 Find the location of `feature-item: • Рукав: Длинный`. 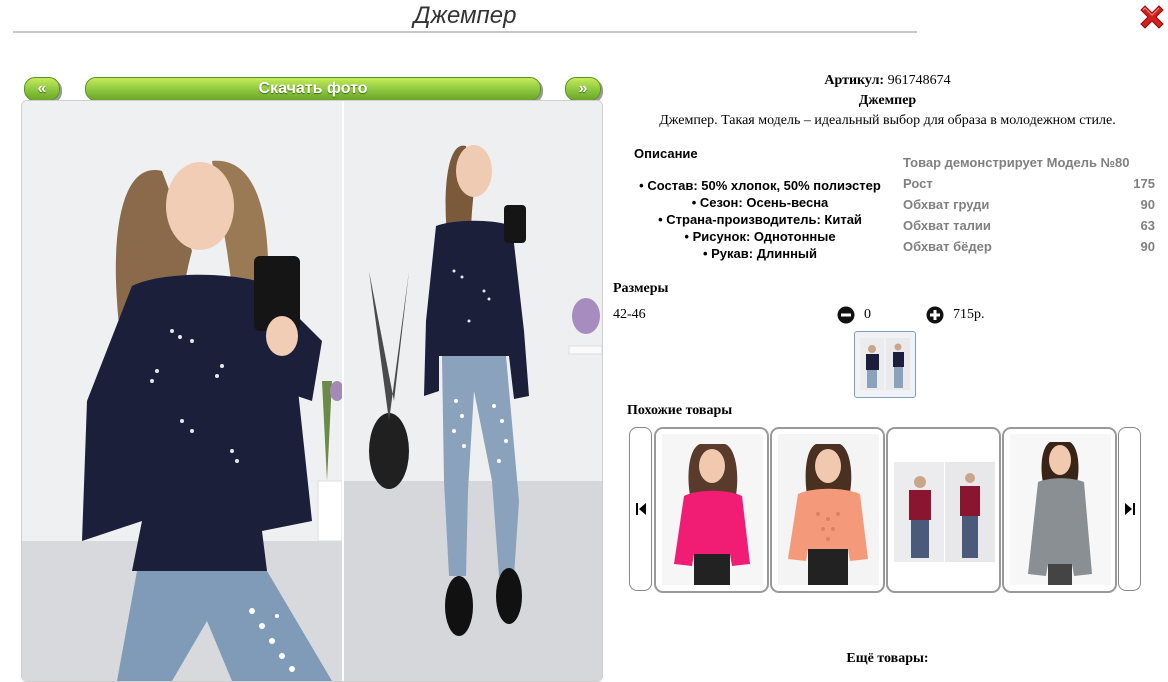

feature-item: • Рукав: Длинный is located at coordinates (760, 253).